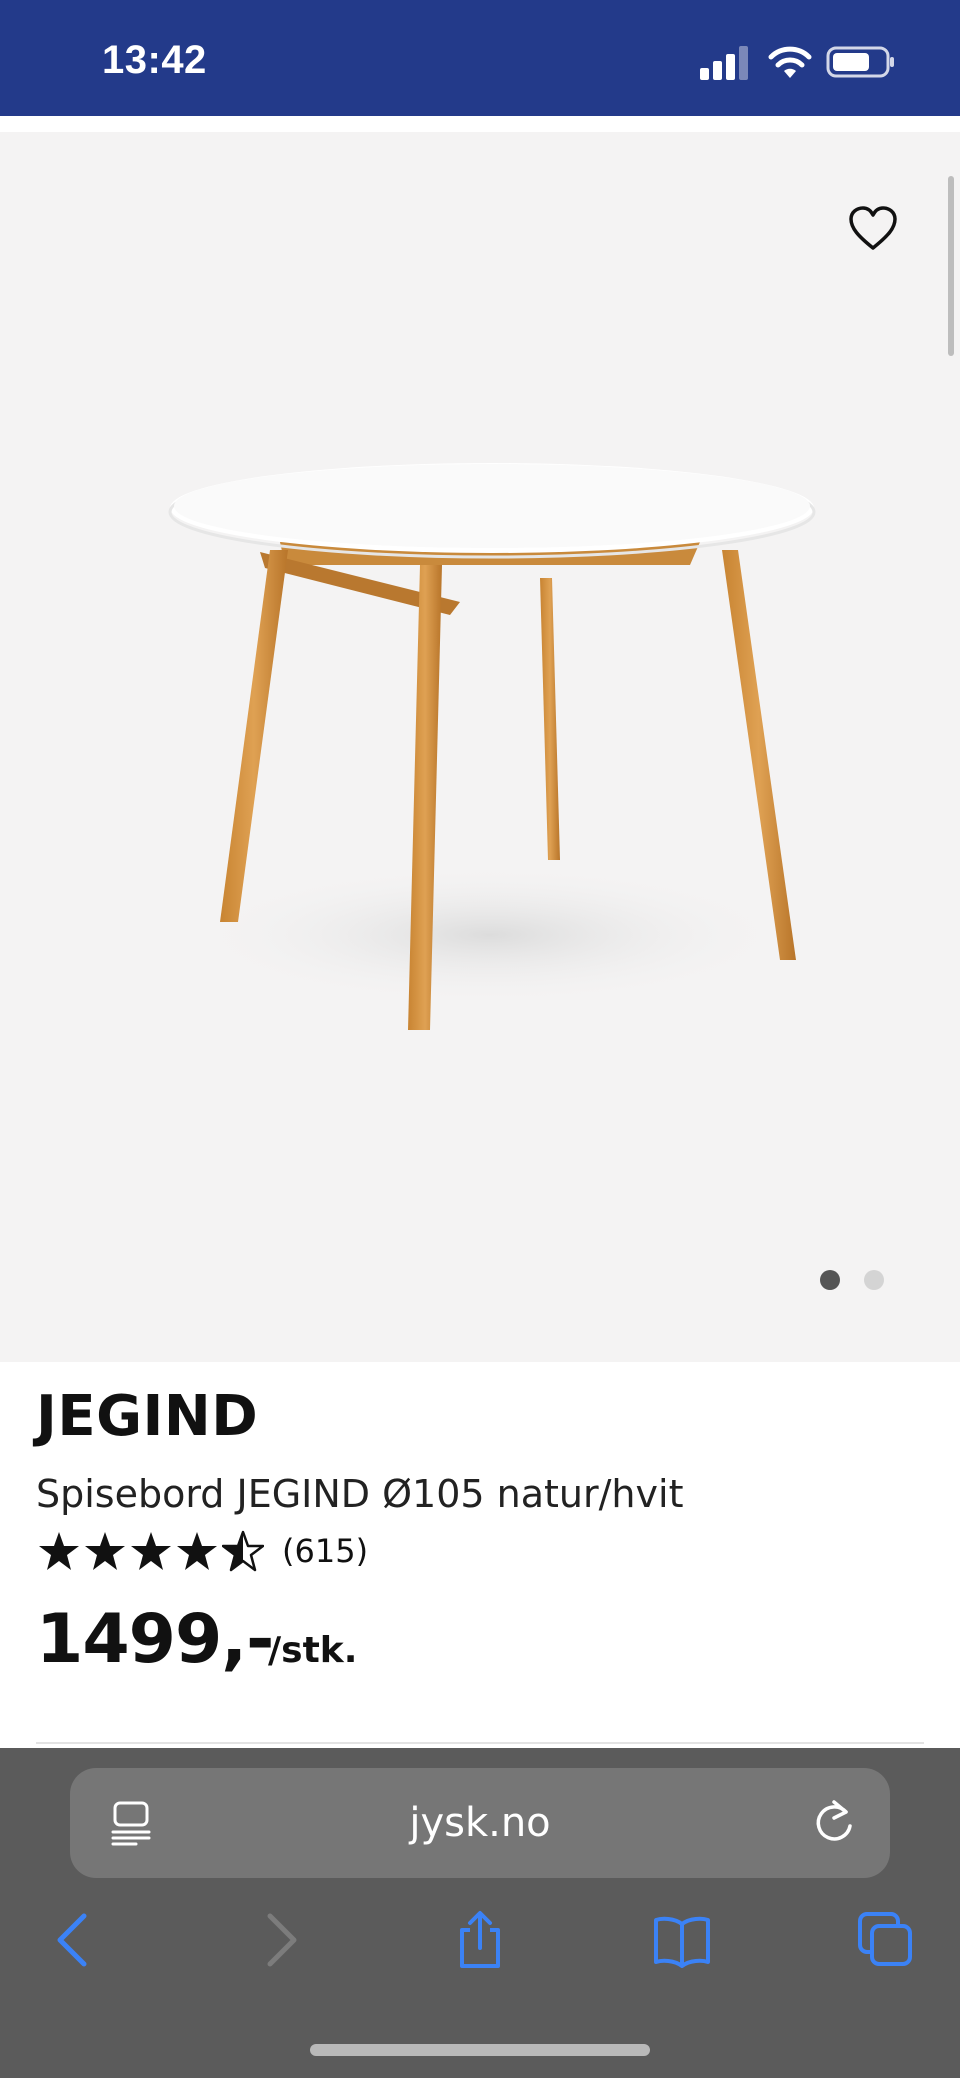 Image resolution: width=960 pixels, height=2078 pixels. Describe the element at coordinates (280, 1940) in the screenshot. I see `forward-icon` at that location.